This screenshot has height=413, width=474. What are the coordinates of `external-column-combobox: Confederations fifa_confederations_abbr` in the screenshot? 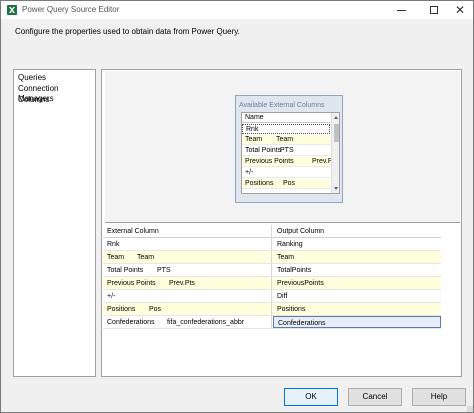 It's located at (187, 322).